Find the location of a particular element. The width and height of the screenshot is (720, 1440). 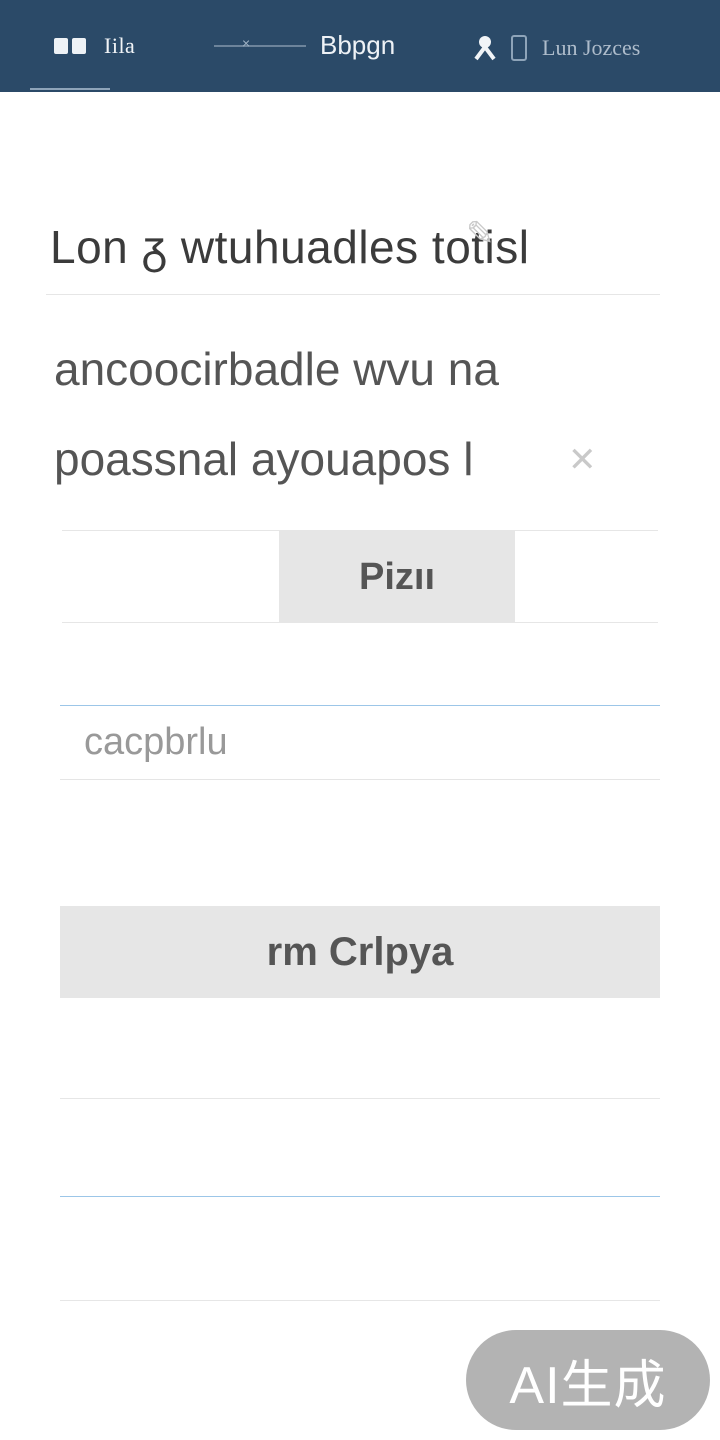

empty-field-line is located at coordinates (360, 1196).